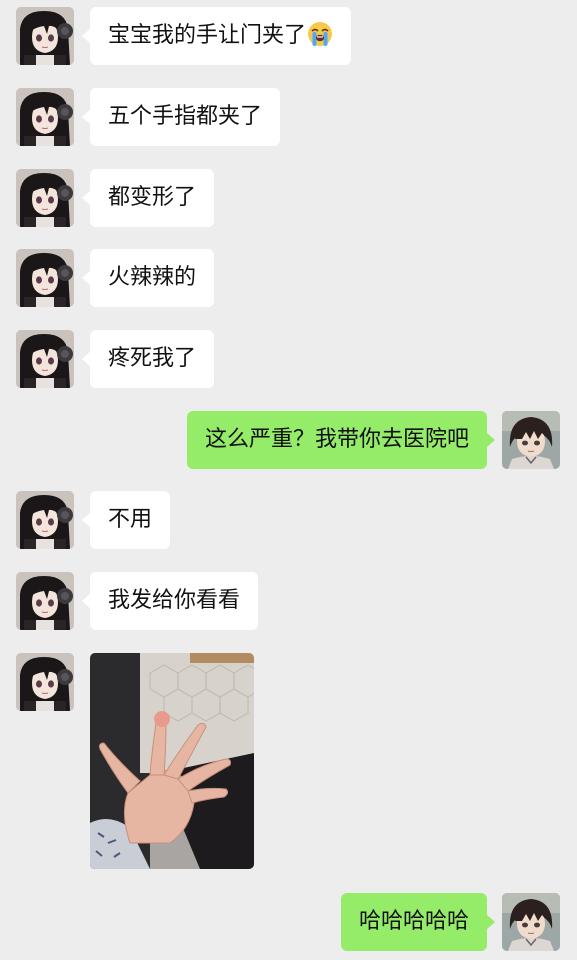 Image resolution: width=577 pixels, height=960 pixels. What do you see at coordinates (207, 35) in the screenshot?
I see `message-text: 宝宝我的手让门夹了` at bounding box center [207, 35].